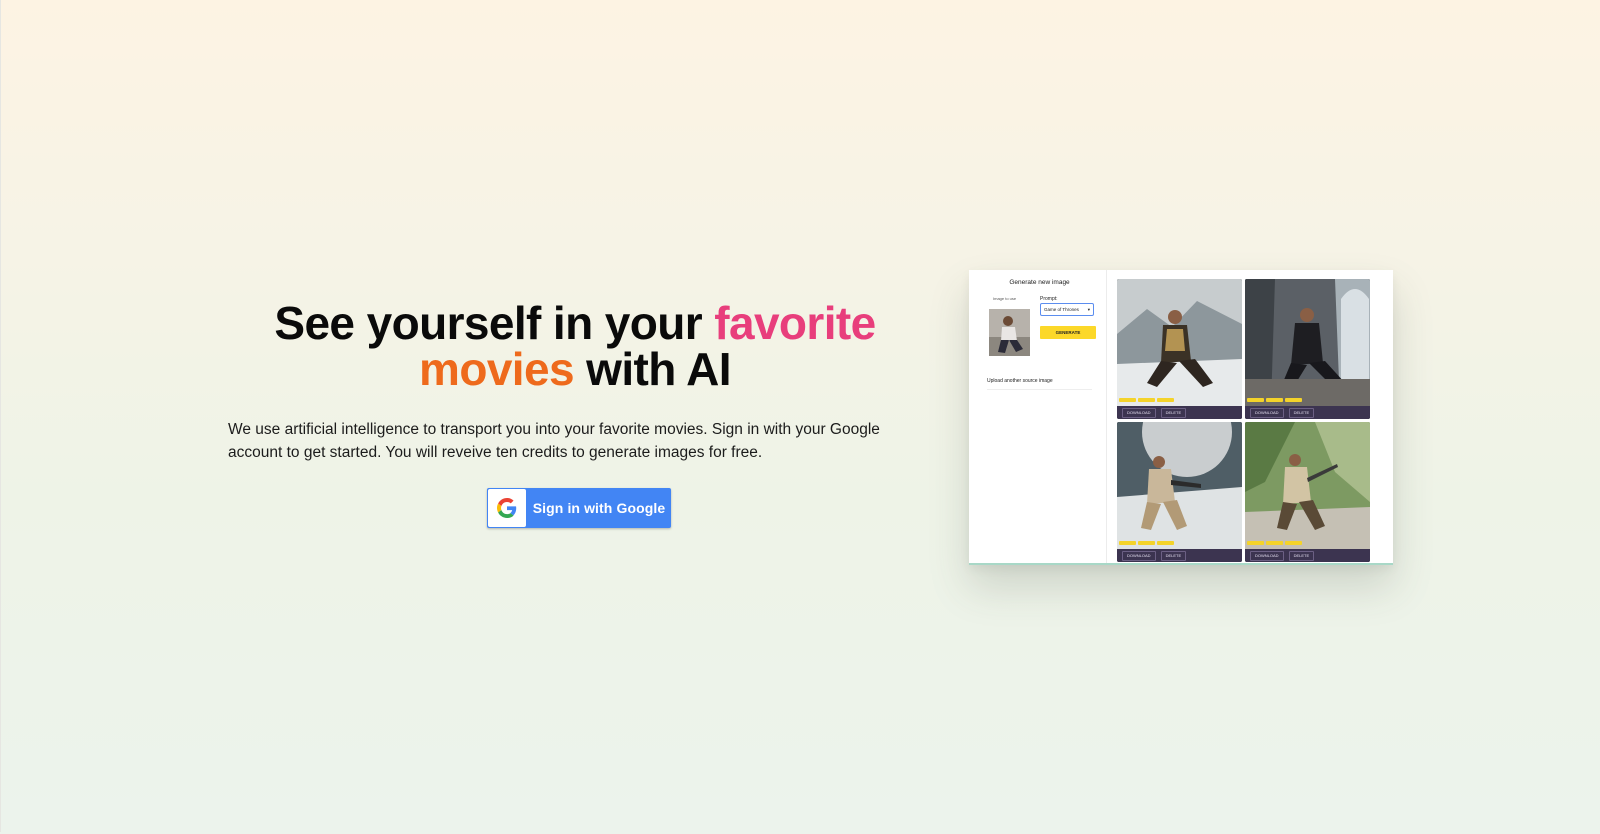 The width and height of the screenshot is (1600, 834). Describe the element at coordinates (1061, 309) in the screenshot. I see `prompt-select-value: Game of Thrones` at that location.